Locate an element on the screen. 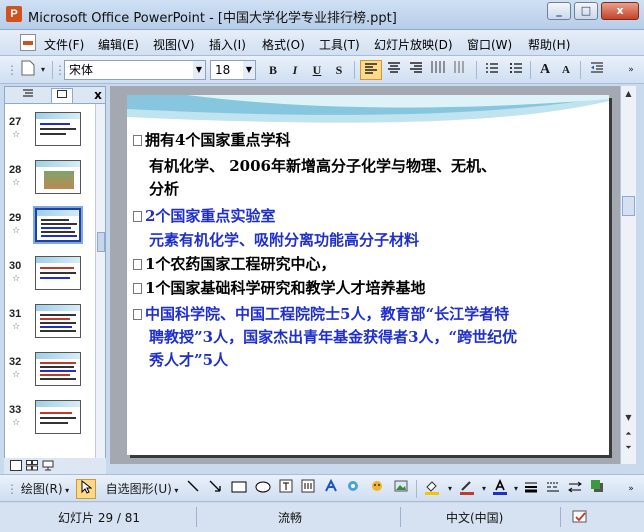 The image size is (644, 532). shadow-style-icon is located at coordinates (597, 489).